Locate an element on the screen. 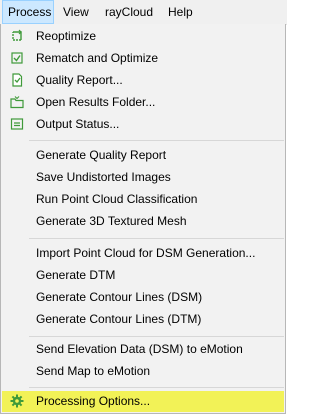 The image size is (320, 414). menu-item-run-point-cloud-classification: Run Point Cloud Classification is located at coordinates (143, 199).